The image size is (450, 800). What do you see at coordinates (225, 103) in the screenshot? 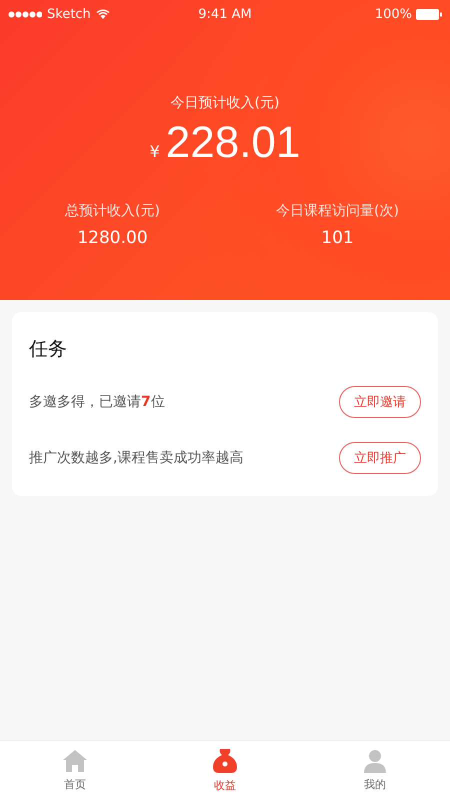
I see `today-income-label: 今日预计收入(元)` at bounding box center [225, 103].